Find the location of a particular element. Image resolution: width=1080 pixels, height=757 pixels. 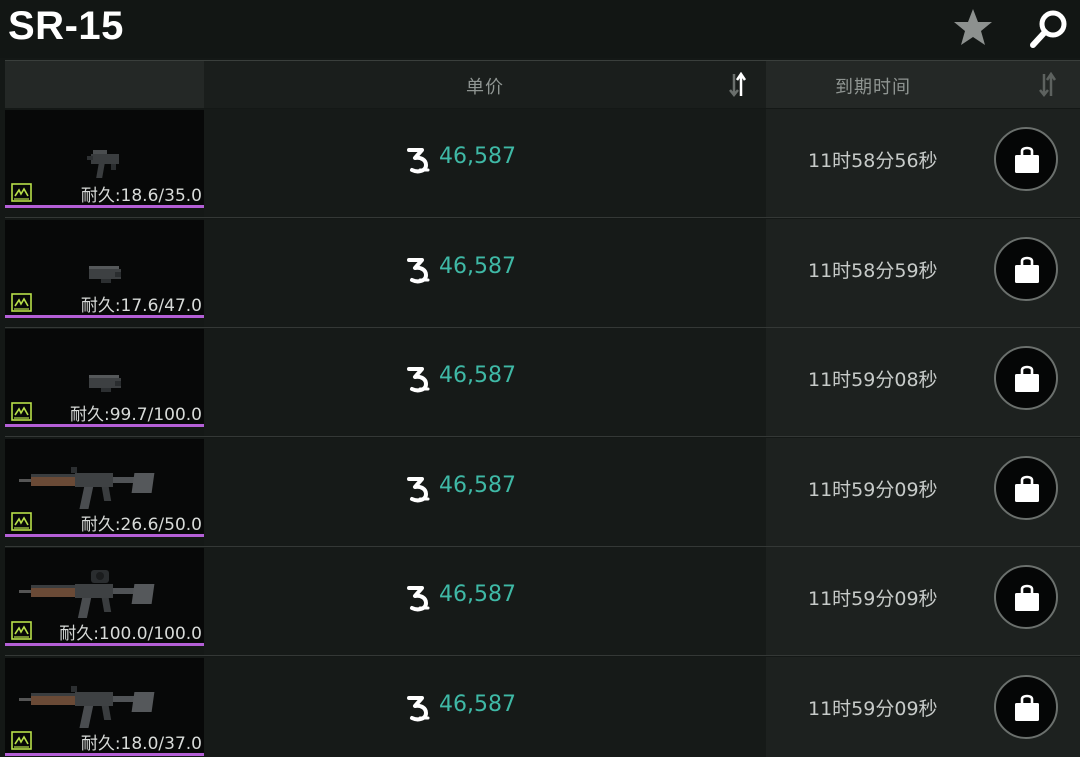

durability-label: 耐久:18.6/35.0 is located at coordinates (141, 196).